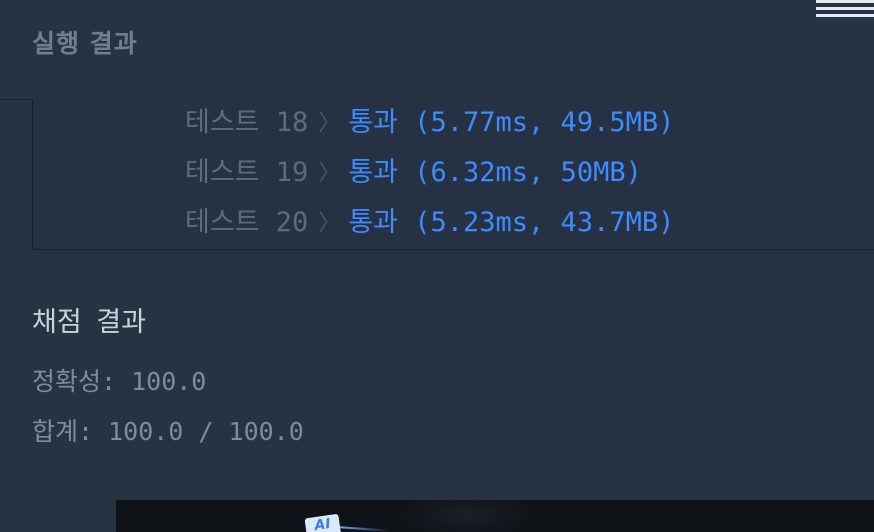  I want to click on test-result-text: 통과 (5.77ms, 49.5MB), so click(511, 122).